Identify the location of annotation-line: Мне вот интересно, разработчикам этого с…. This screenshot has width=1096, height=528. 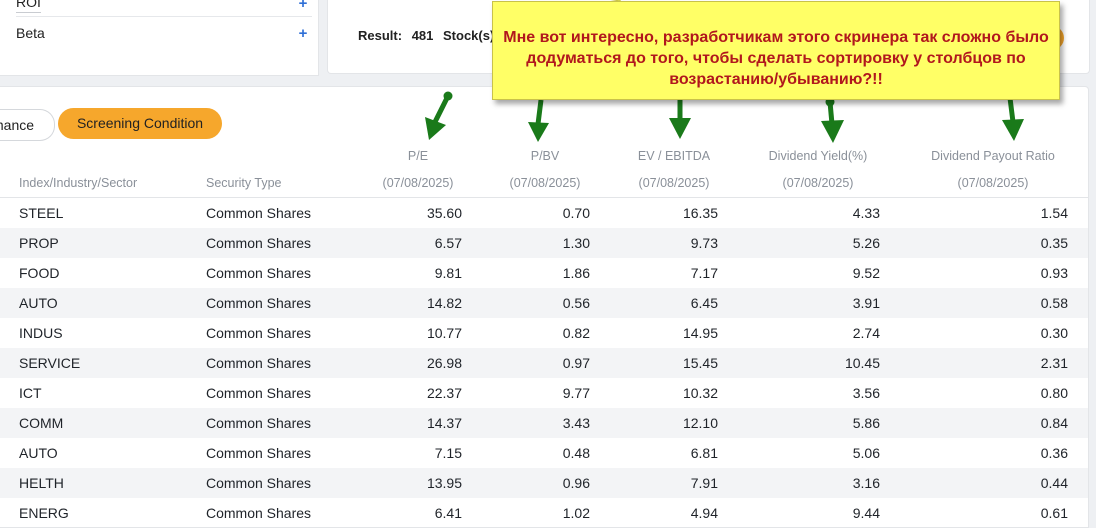
(776, 37).